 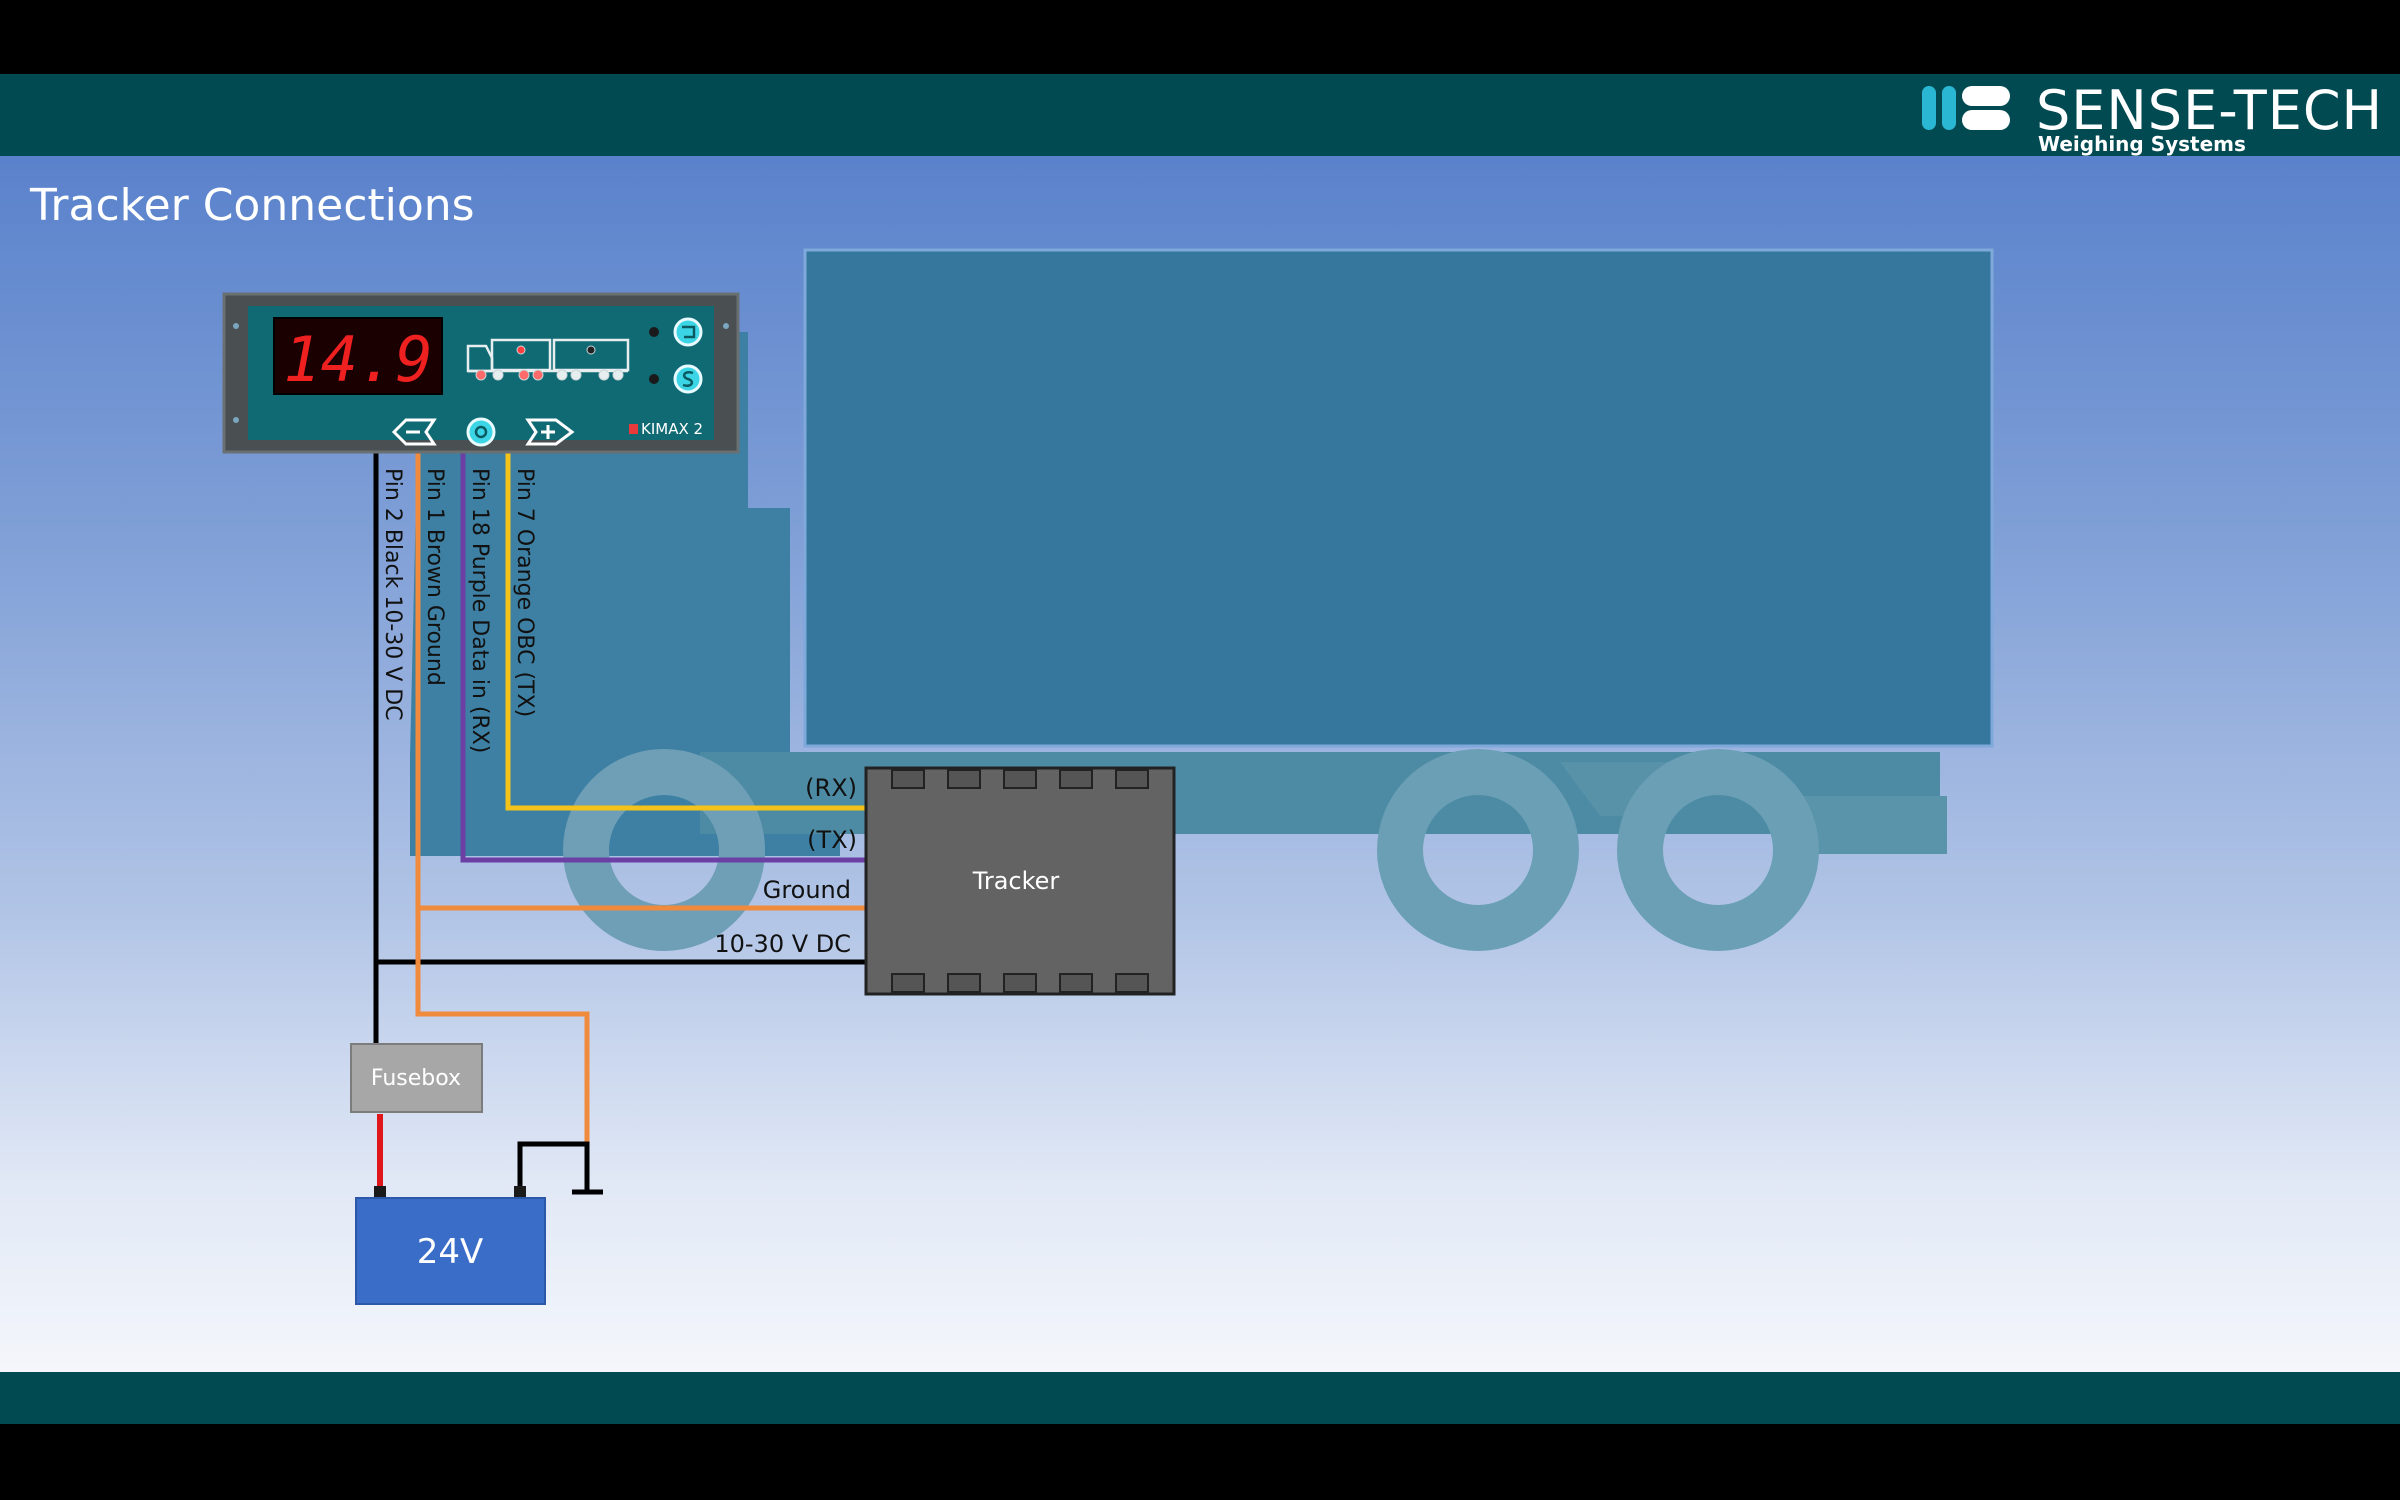 What do you see at coordinates (1016, 881) in the screenshot?
I see `tracker-label: Tracker` at bounding box center [1016, 881].